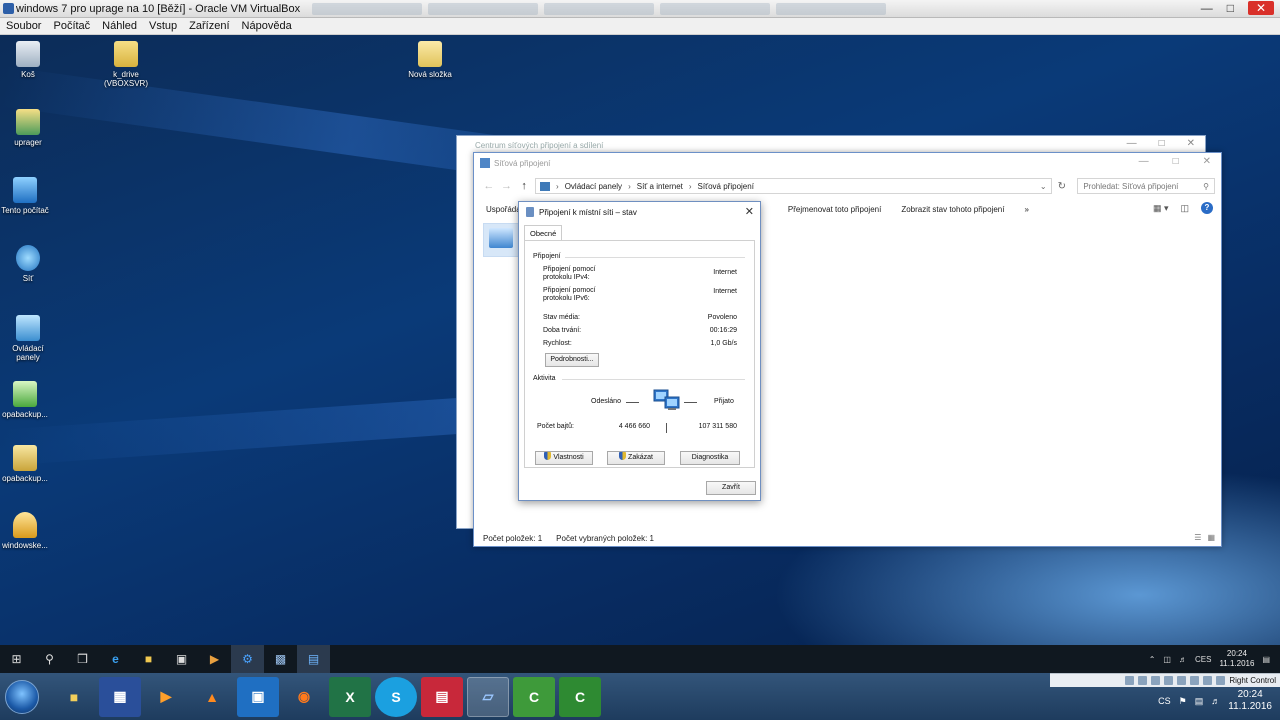  Describe the element at coordinates (534, 696) in the screenshot. I see `camtasia-icon: C` at that location.